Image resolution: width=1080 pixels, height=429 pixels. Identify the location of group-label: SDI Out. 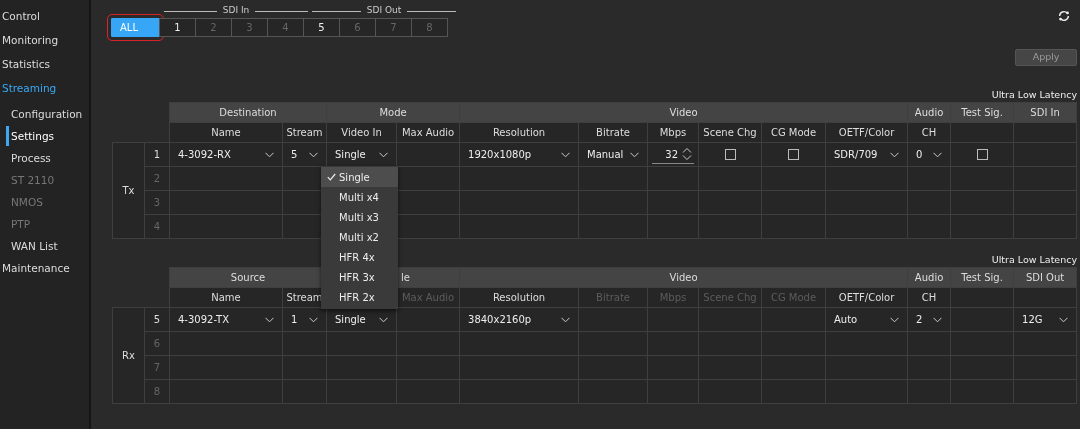
(384, 11).